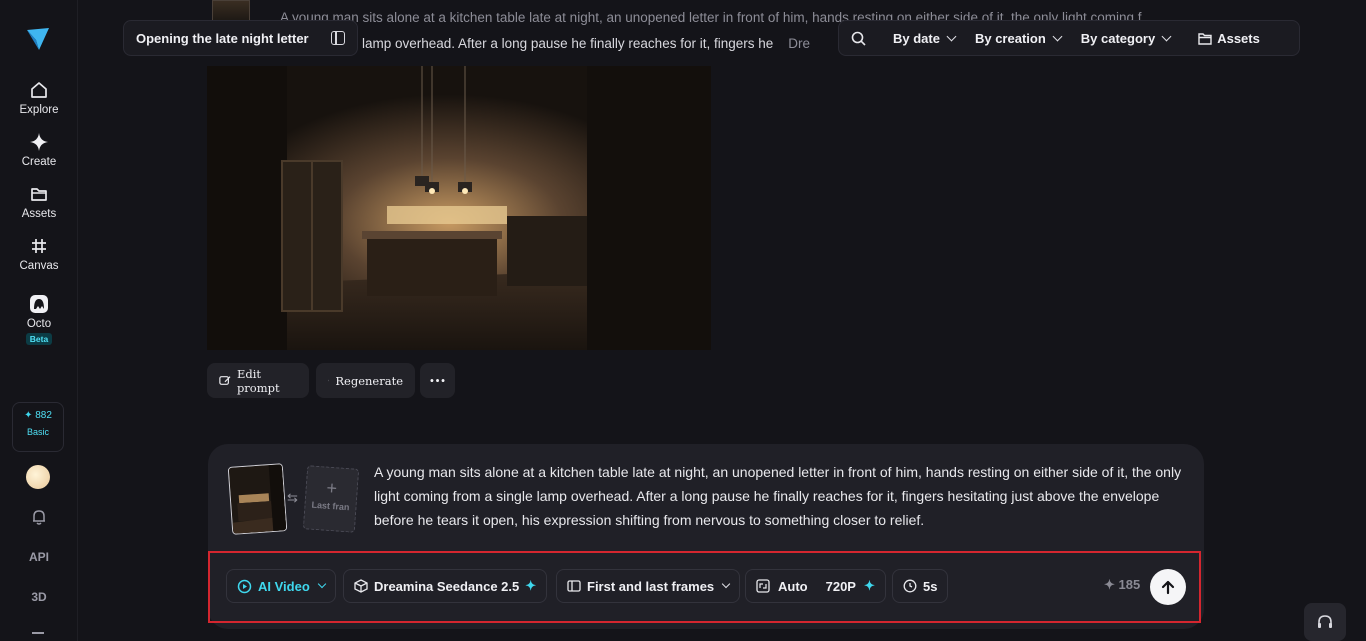 Image resolution: width=1366 pixels, height=641 pixels. Describe the element at coordinates (1018, 38) in the screenshot. I see `filter-by-creation: By creation` at that location.